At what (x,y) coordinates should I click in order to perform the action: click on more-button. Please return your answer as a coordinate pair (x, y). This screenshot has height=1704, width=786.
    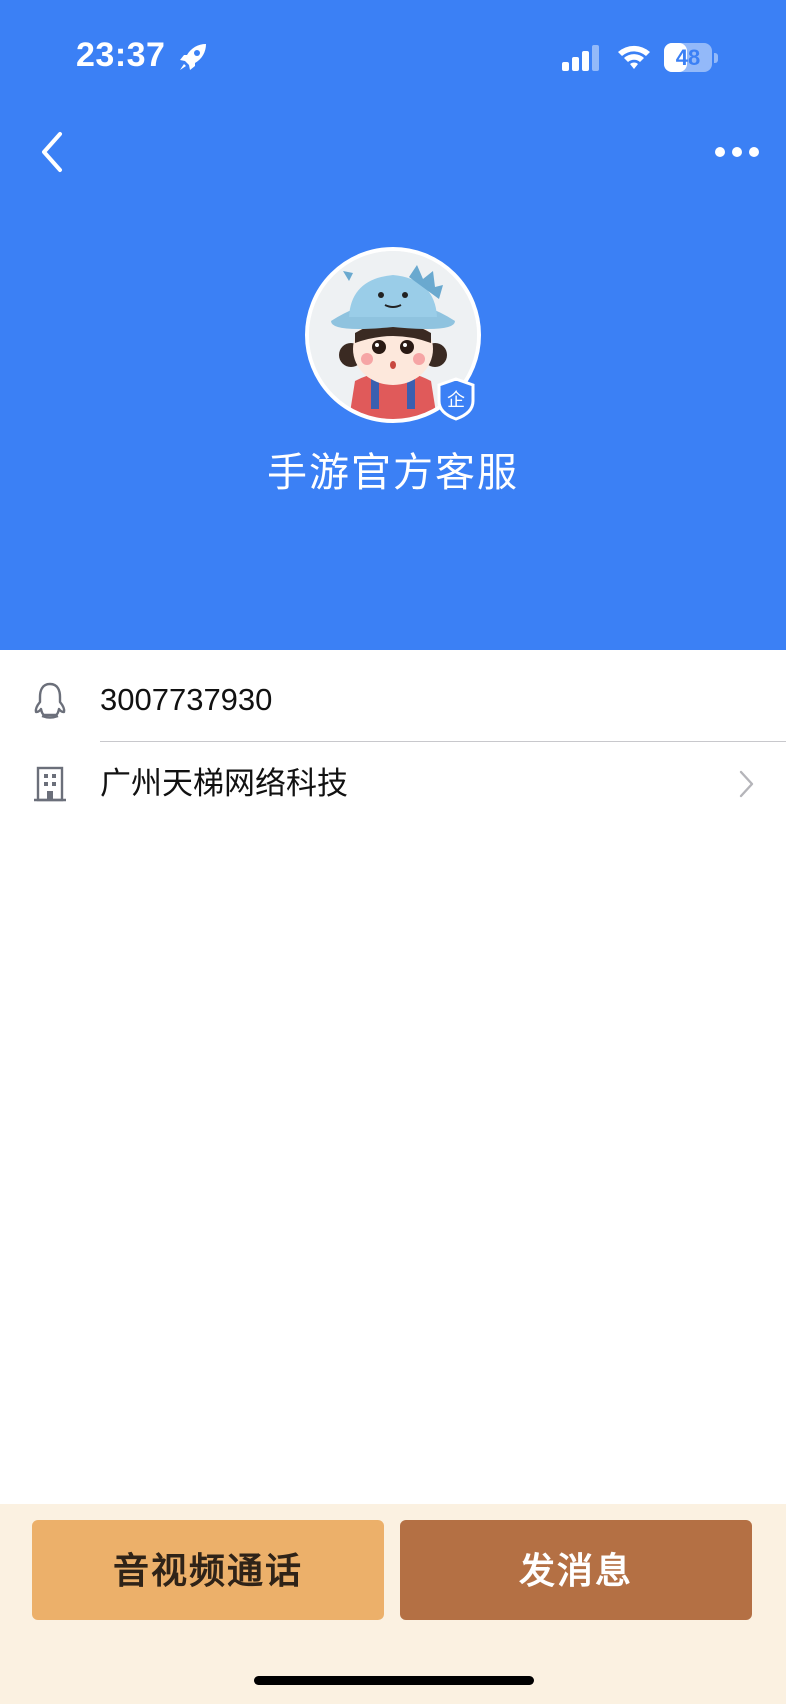
    Looking at the image, I should click on (738, 152).